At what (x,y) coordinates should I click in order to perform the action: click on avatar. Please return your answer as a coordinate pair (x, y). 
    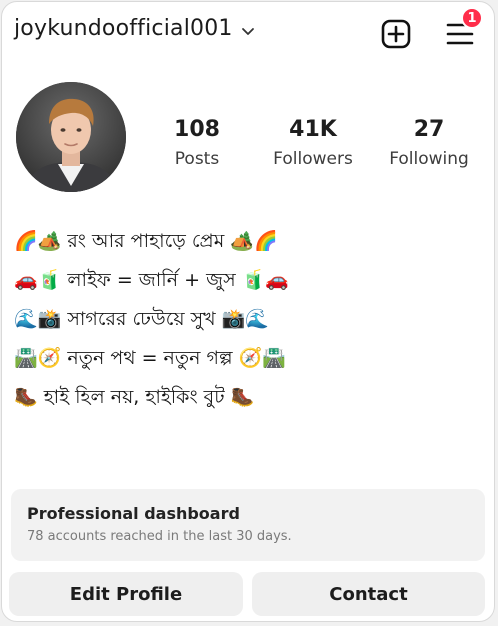
    Looking at the image, I should click on (71, 137).